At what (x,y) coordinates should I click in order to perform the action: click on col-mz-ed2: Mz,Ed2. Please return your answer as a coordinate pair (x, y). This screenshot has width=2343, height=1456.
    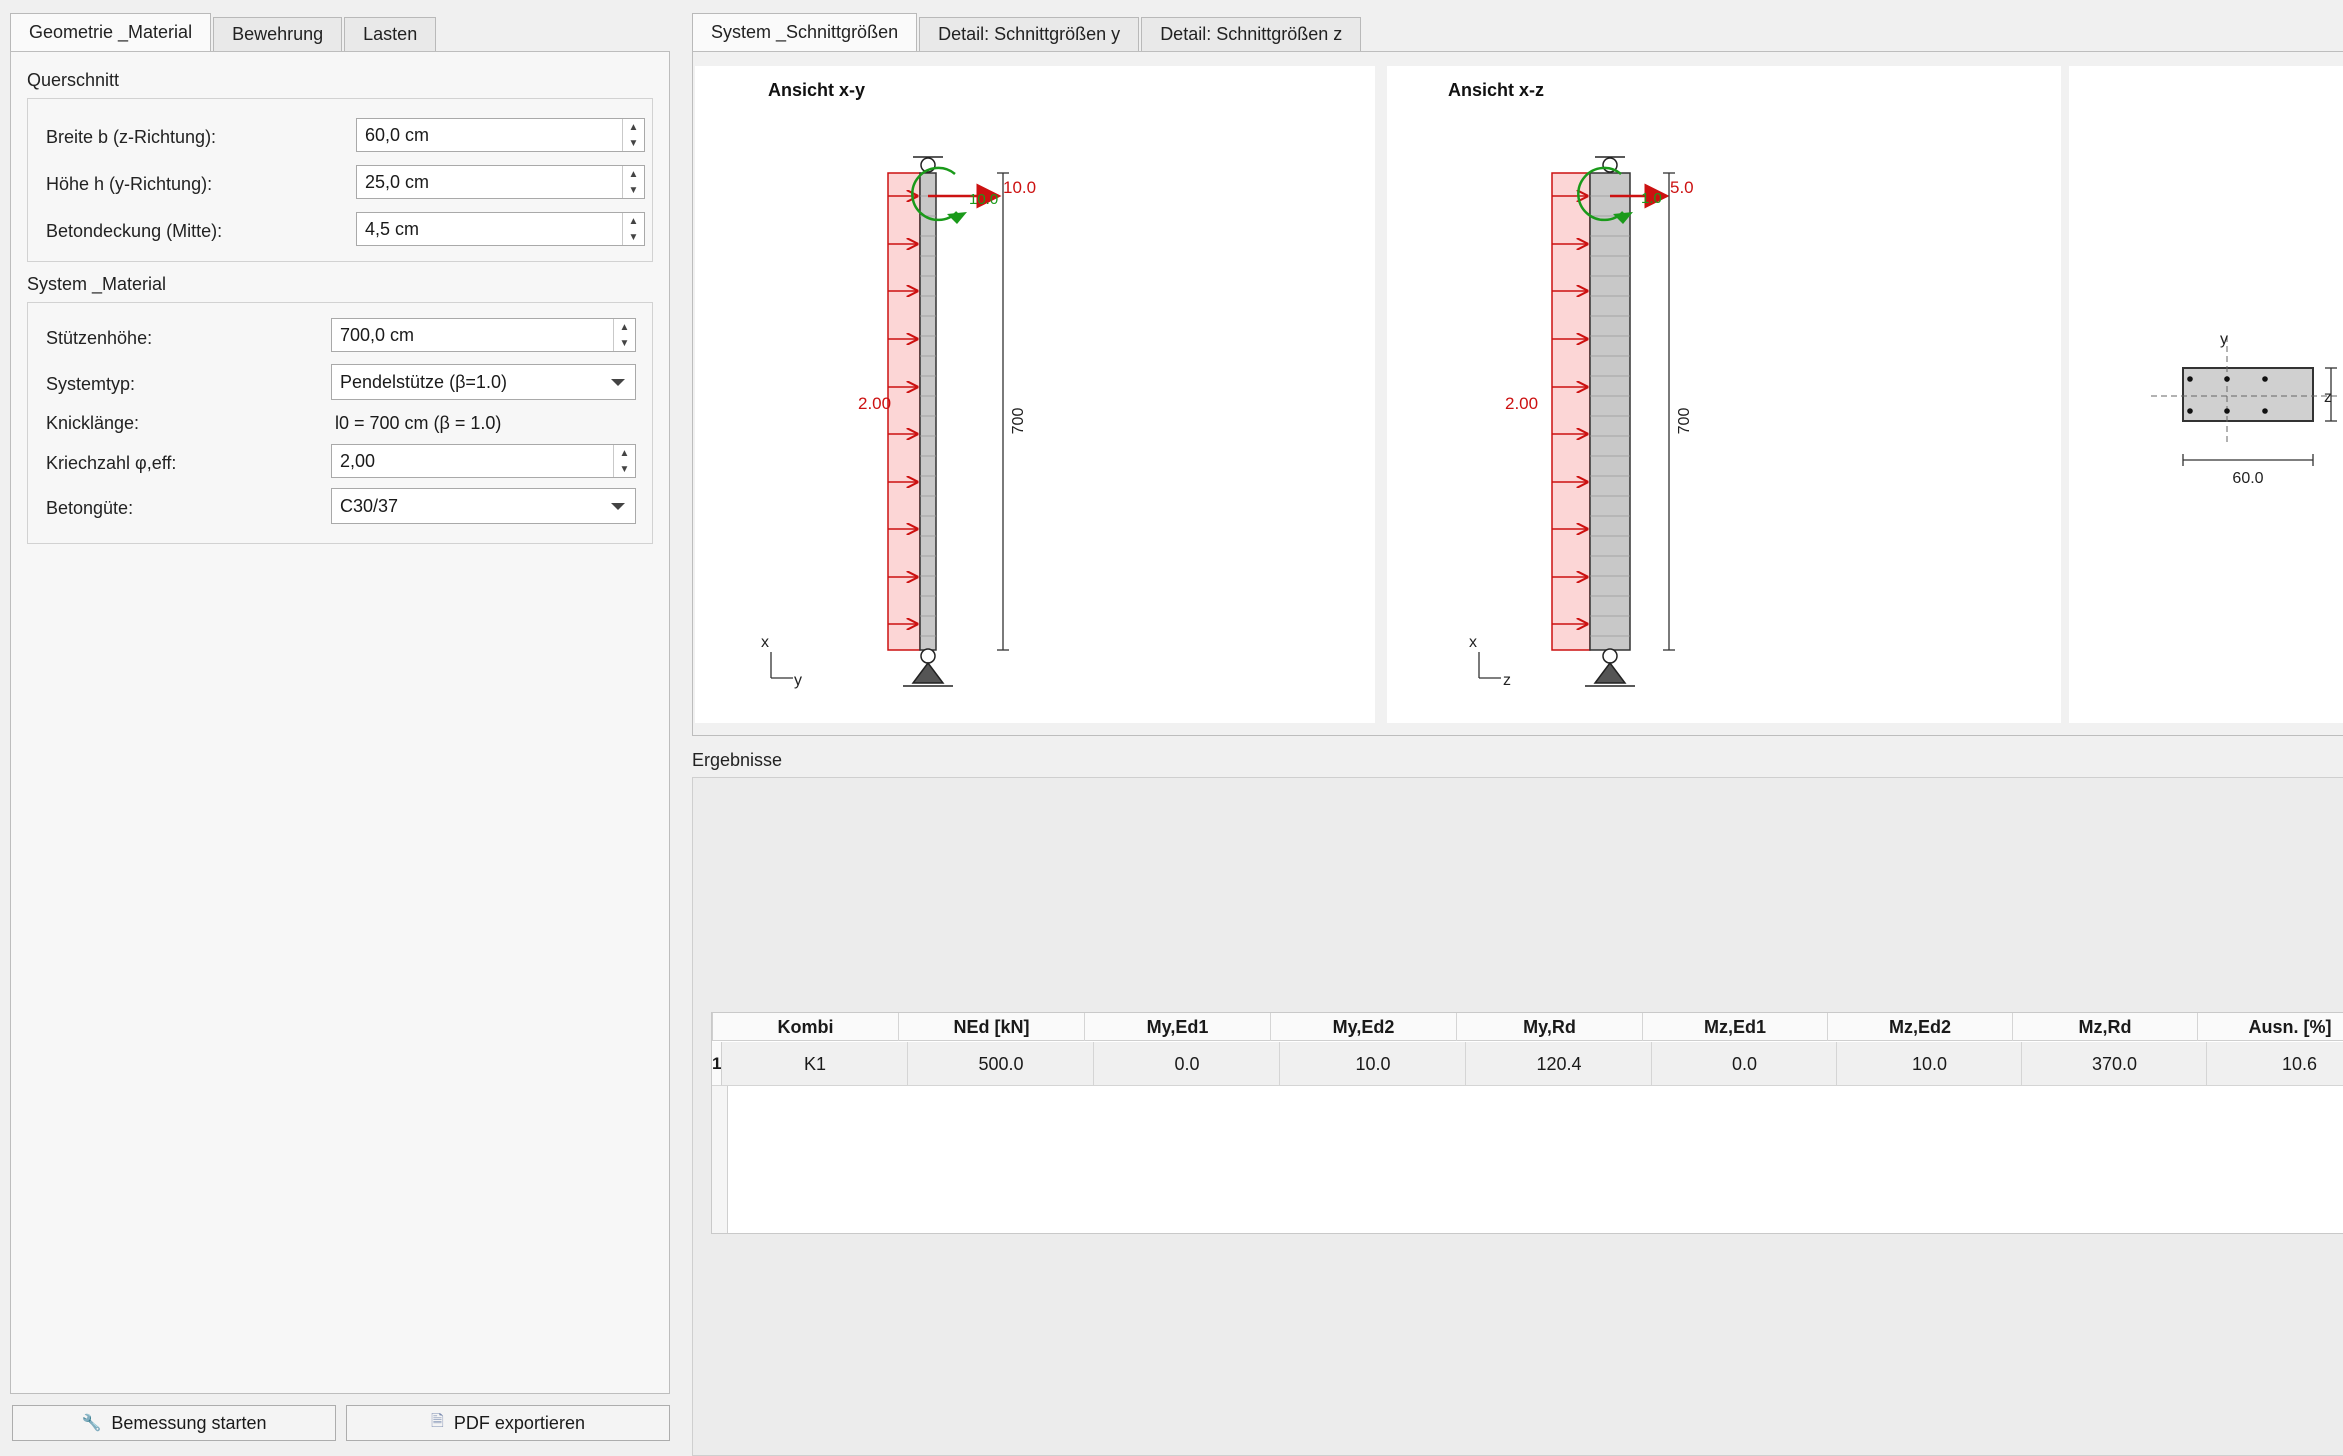
    Looking at the image, I should click on (1920, 1027).